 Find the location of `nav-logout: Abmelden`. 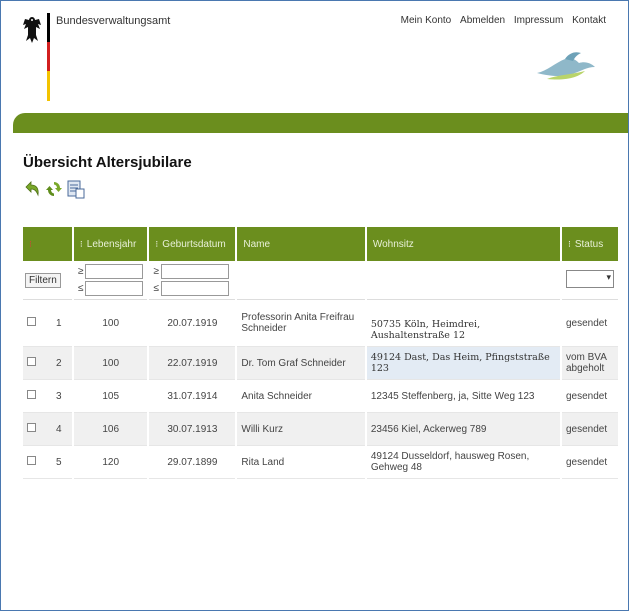

nav-logout: Abmelden is located at coordinates (482, 20).